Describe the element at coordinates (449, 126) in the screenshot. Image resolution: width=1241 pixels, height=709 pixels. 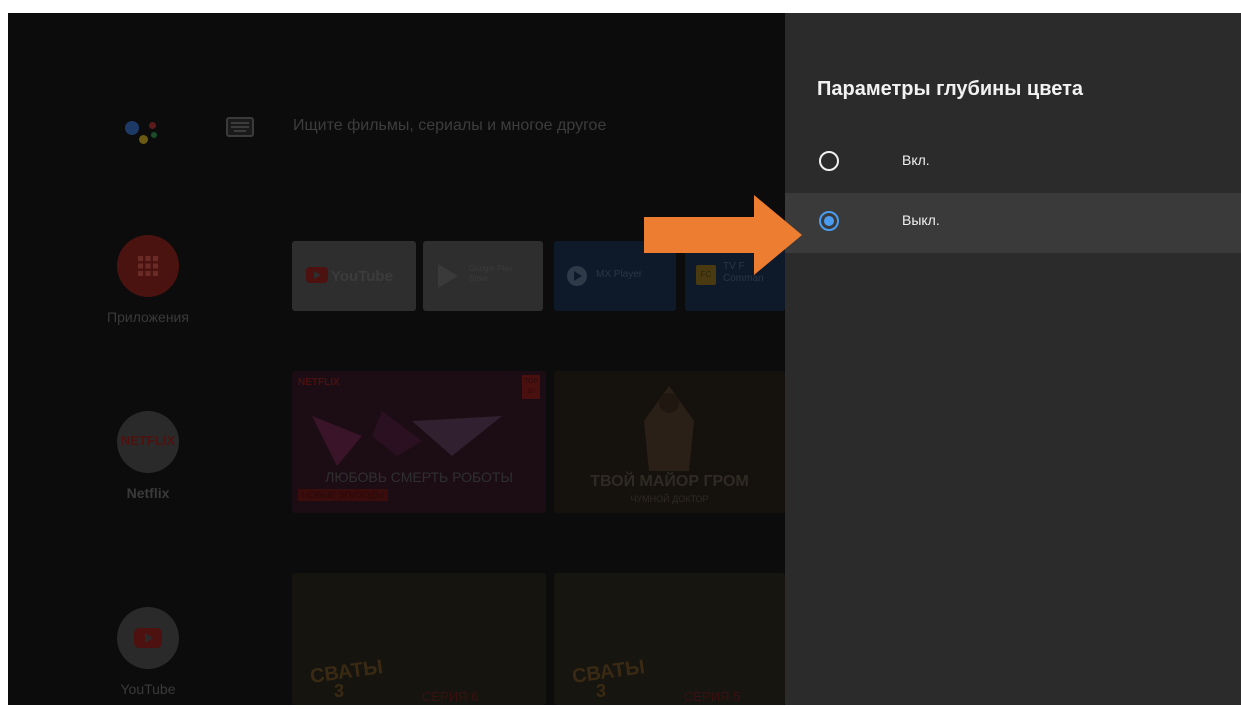
I see `search-input: Ищите фильмы, сериалы и многое другое` at that location.